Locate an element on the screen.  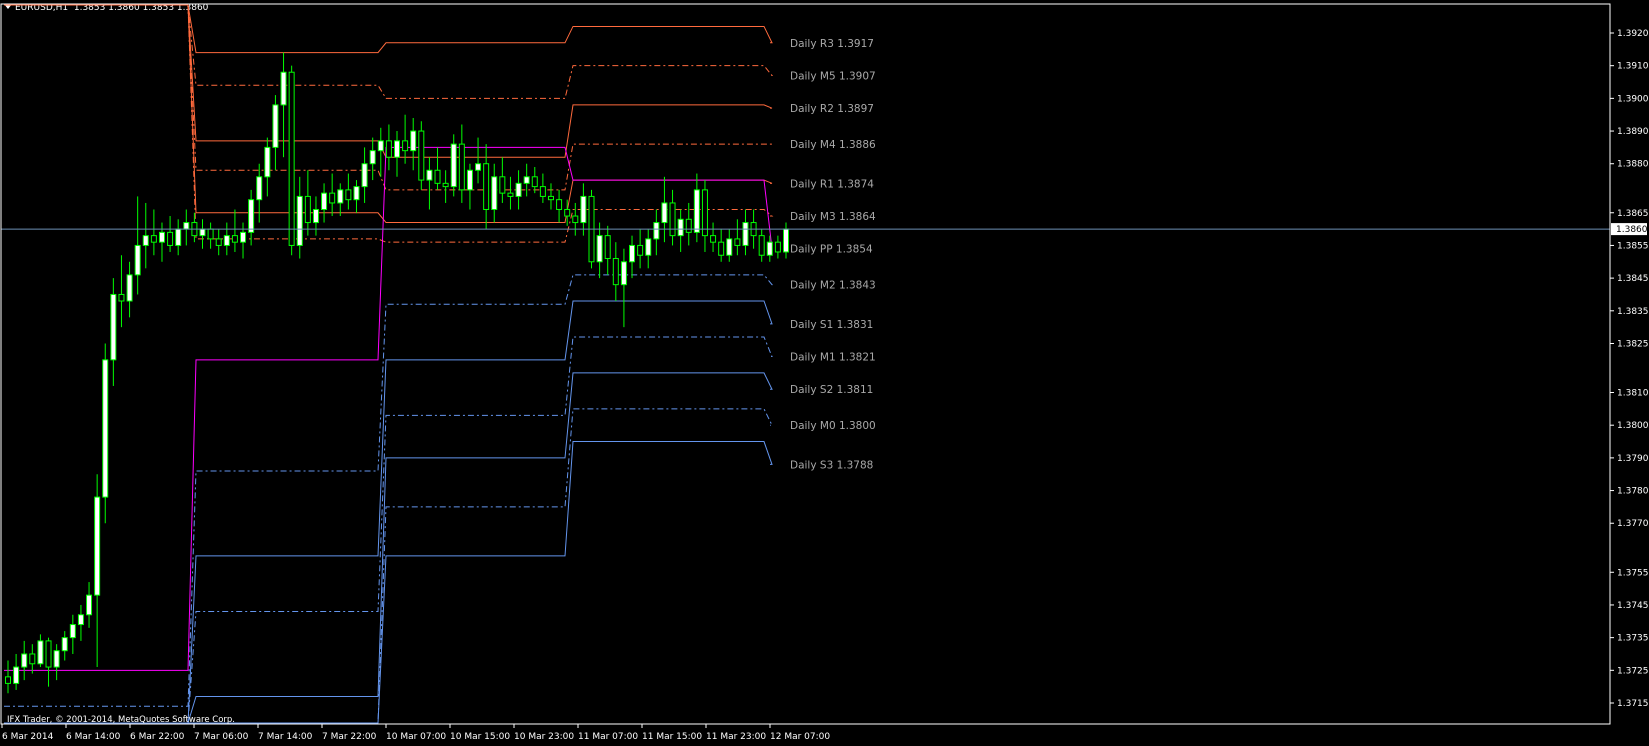
pivot-label-daily-s1: Daily S1 1.3831 is located at coordinates (831, 325).